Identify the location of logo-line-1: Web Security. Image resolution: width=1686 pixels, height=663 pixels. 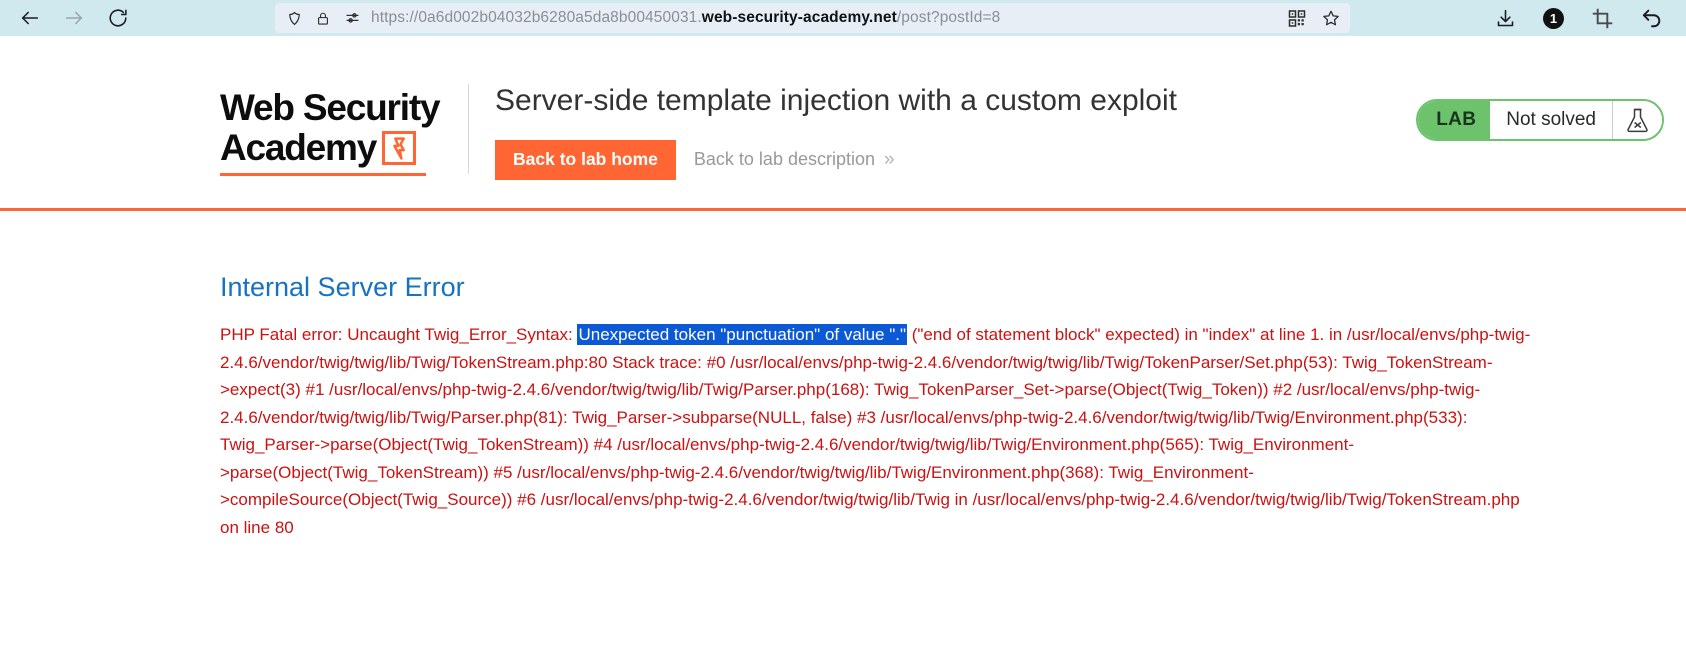
(330, 107).